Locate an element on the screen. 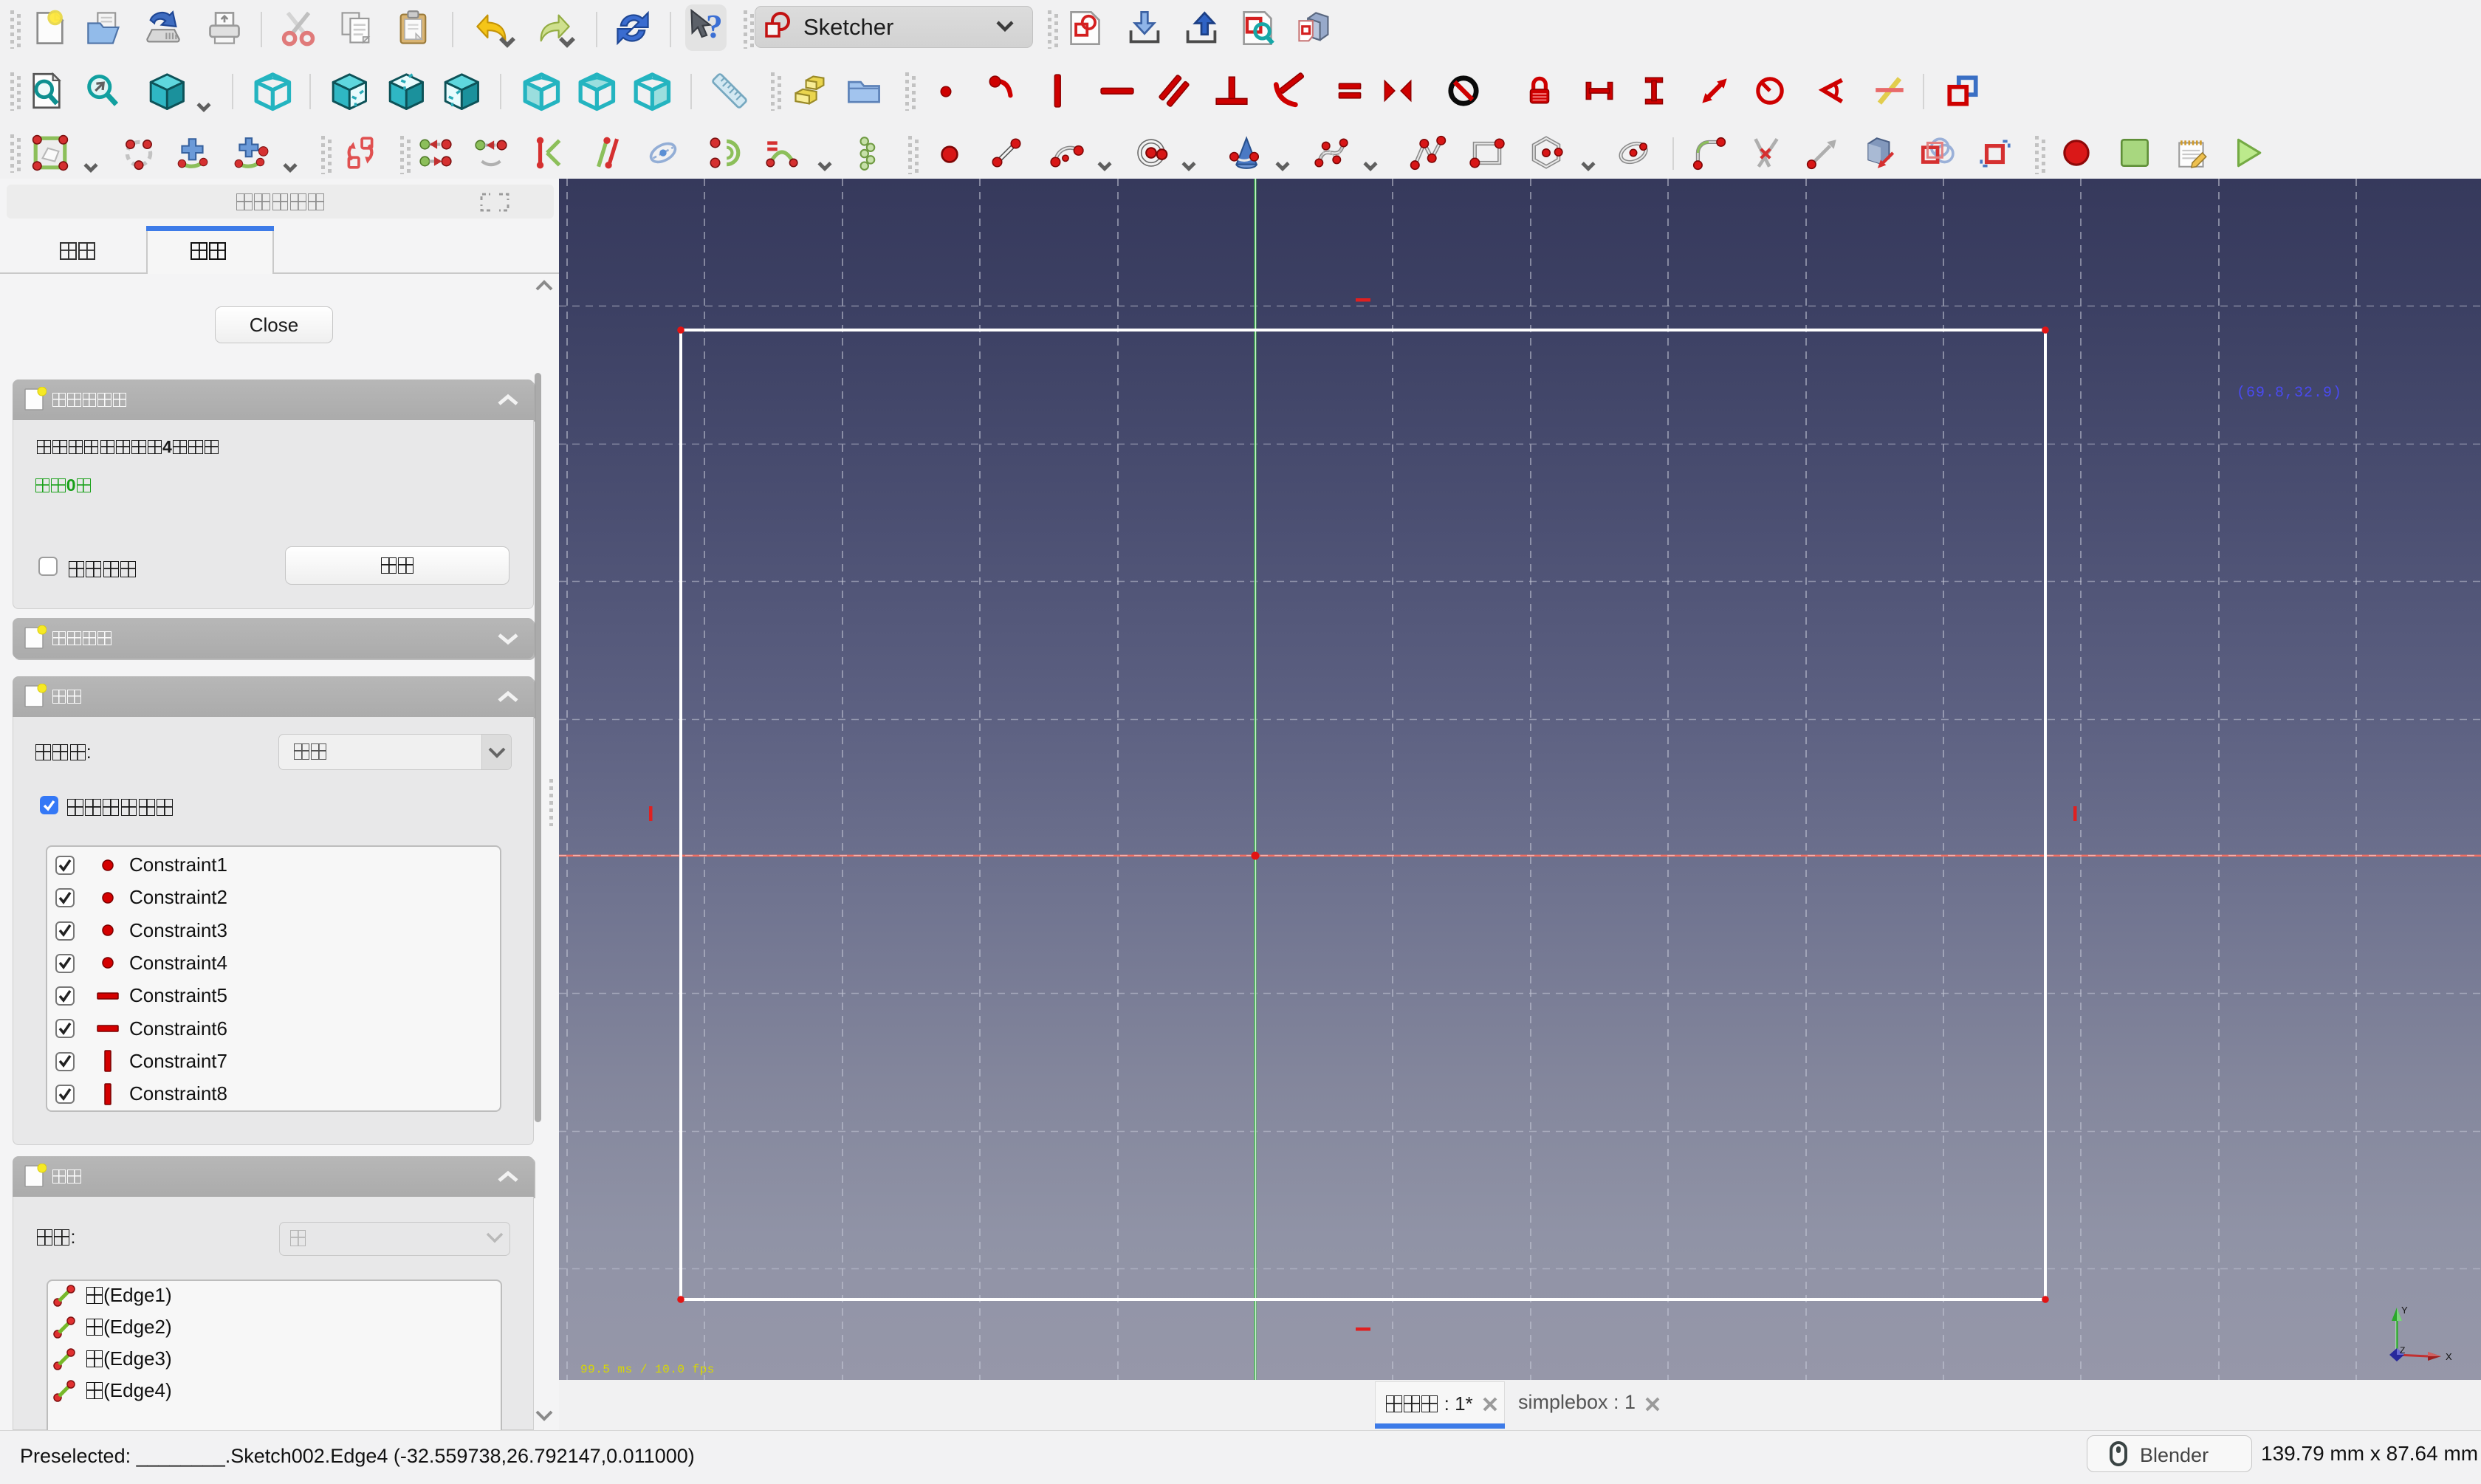  svg-text: Z is located at coordinates (2402, 1350).